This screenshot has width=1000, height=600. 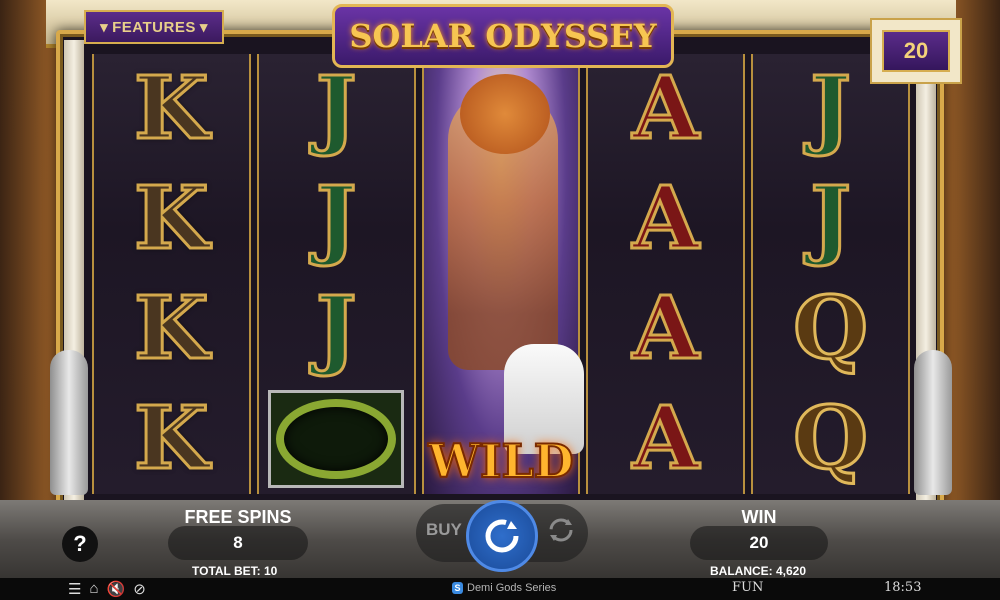 I want to click on laurel-wreath-icon, so click(x=336, y=439).